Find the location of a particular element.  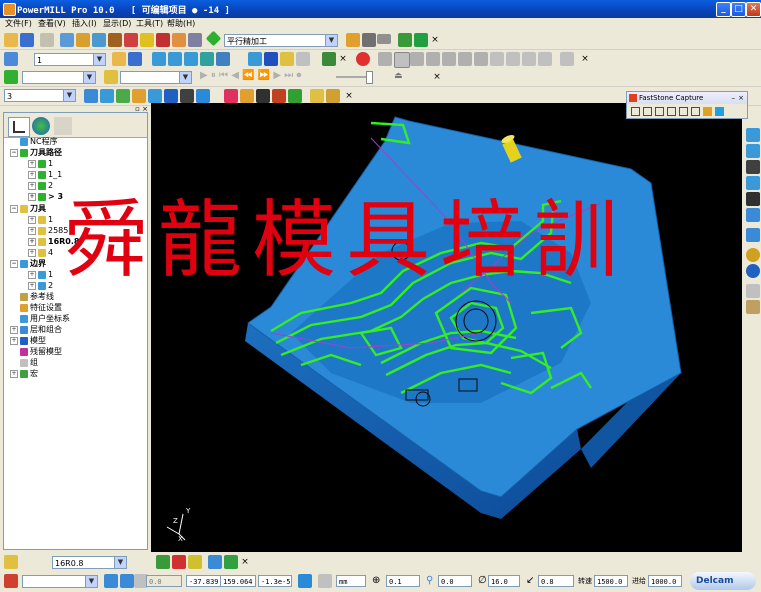

tree-item: +1_1 is located at coordinates (45, 175).